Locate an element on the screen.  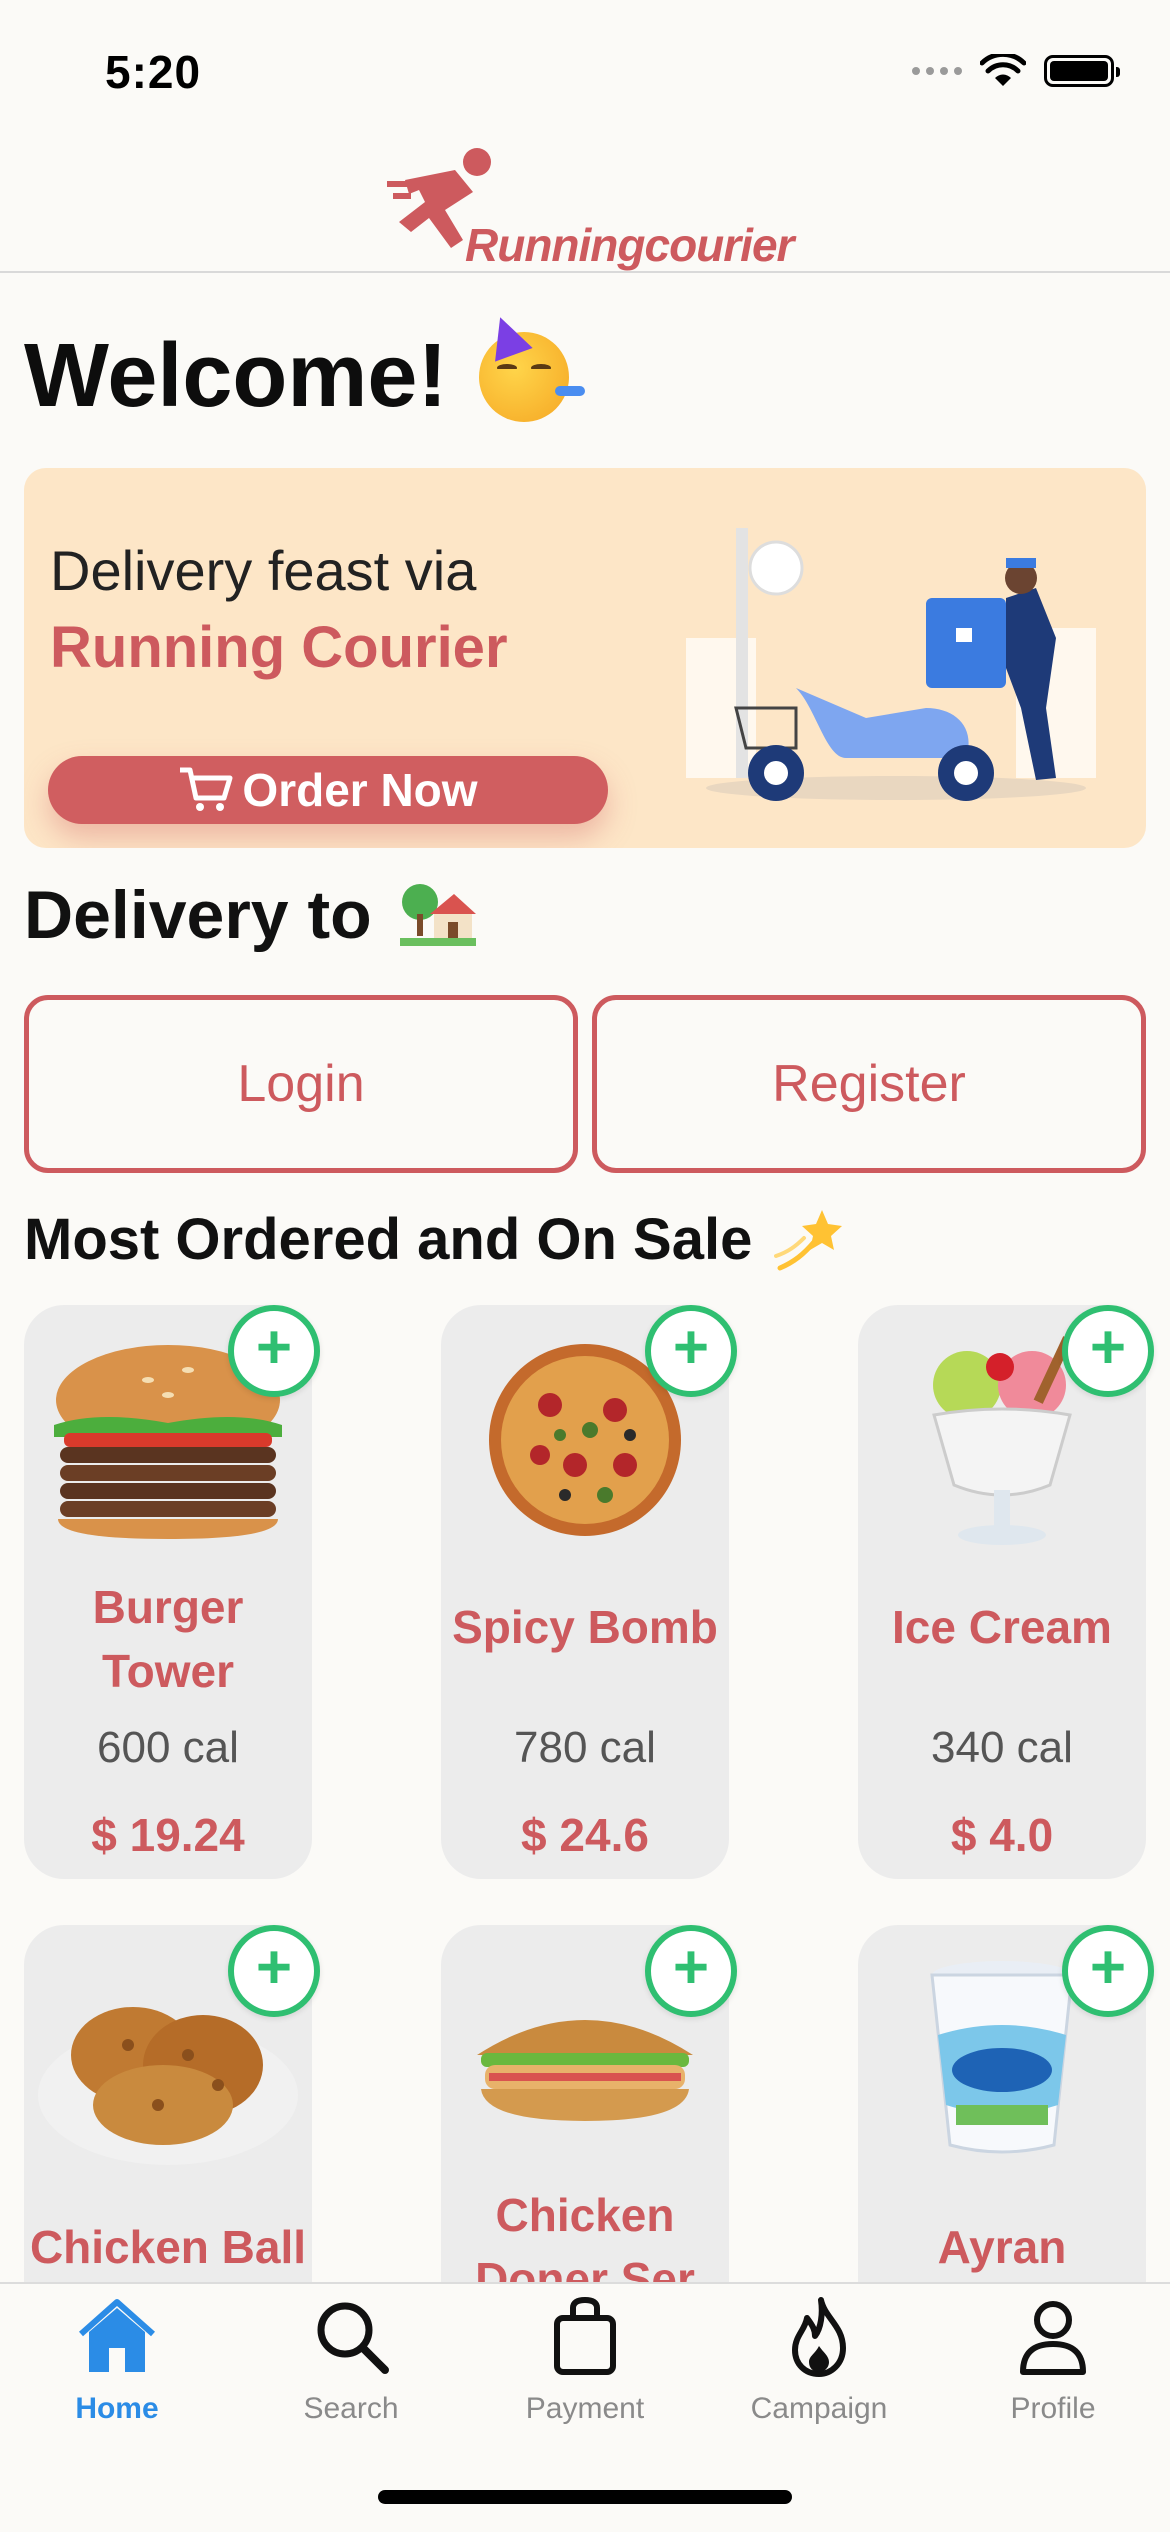
home-indicator is located at coordinates (585, 2497).